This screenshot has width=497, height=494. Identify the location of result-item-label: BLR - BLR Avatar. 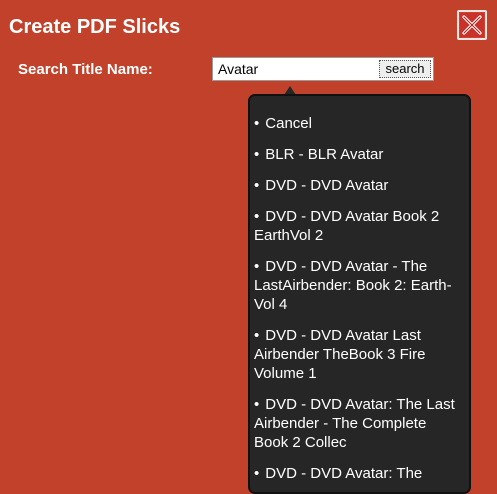
(324, 154).